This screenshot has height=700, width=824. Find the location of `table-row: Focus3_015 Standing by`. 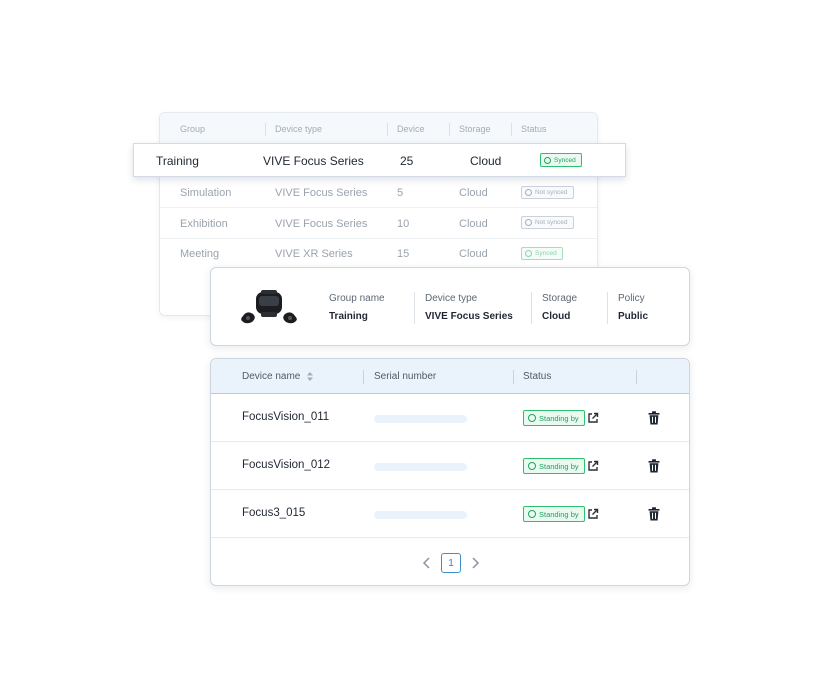

table-row: Focus3_015 Standing by is located at coordinates (450, 514).